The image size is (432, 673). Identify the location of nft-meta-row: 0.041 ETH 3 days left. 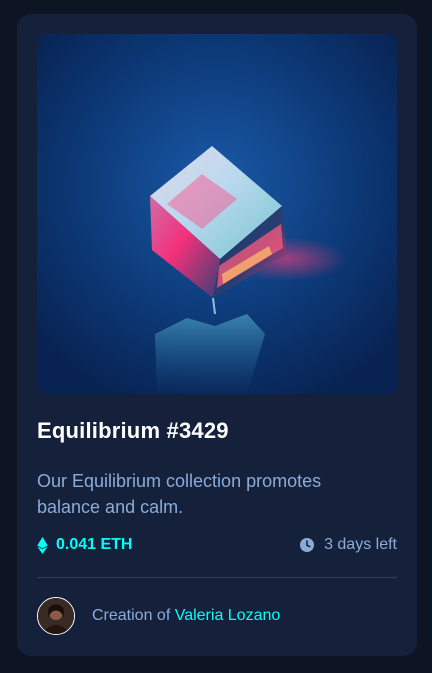
(217, 548).